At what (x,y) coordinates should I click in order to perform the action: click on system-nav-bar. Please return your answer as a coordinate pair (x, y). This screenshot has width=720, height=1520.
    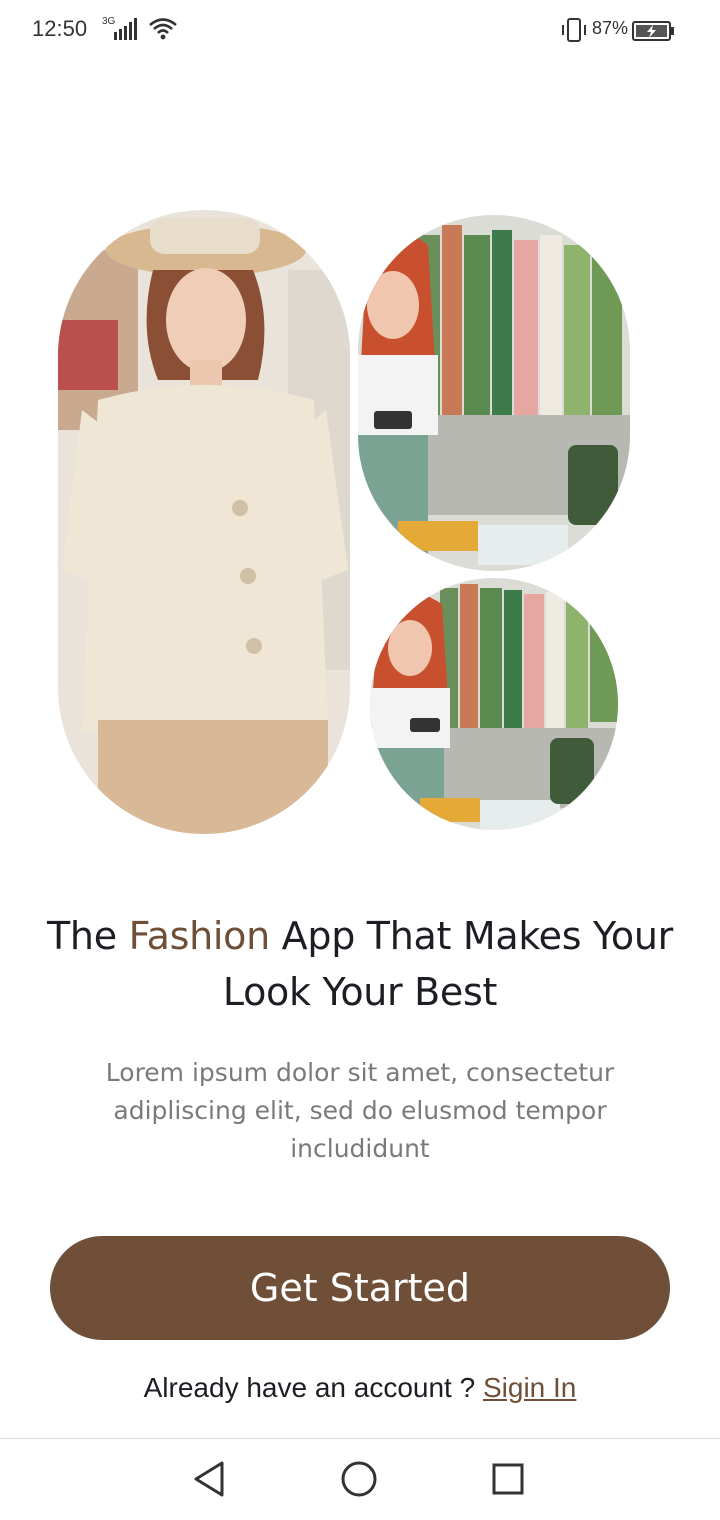
    Looking at the image, I should click on (360, 1479).